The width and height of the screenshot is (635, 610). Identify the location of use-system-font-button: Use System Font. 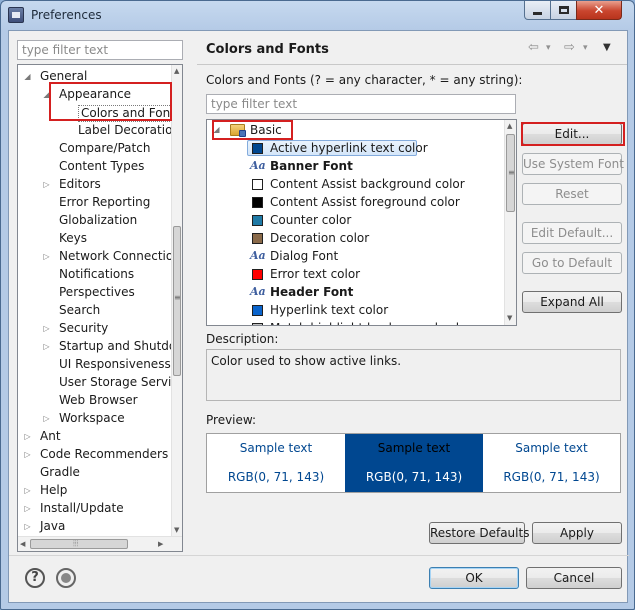
(573, 164).